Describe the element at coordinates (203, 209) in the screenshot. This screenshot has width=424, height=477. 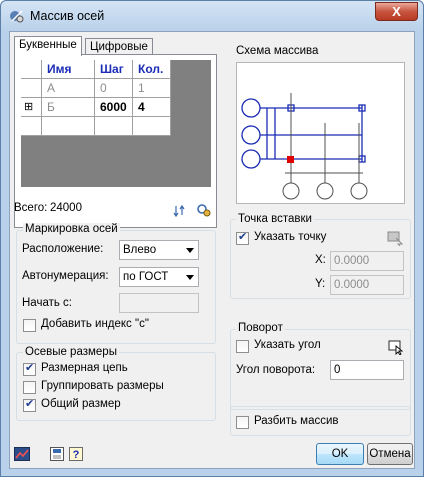
I see `settings-icon` at that location.